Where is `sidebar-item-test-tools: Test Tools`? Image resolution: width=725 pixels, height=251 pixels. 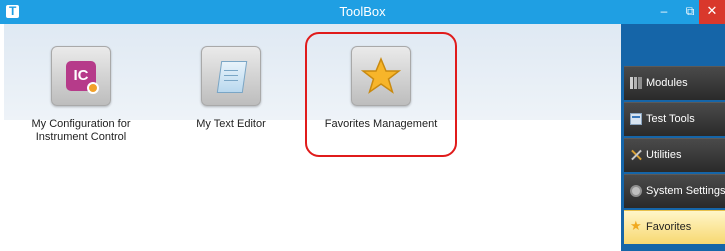
sidebar-item-test-tools: Test Tools is located at coordinates (674, 119).